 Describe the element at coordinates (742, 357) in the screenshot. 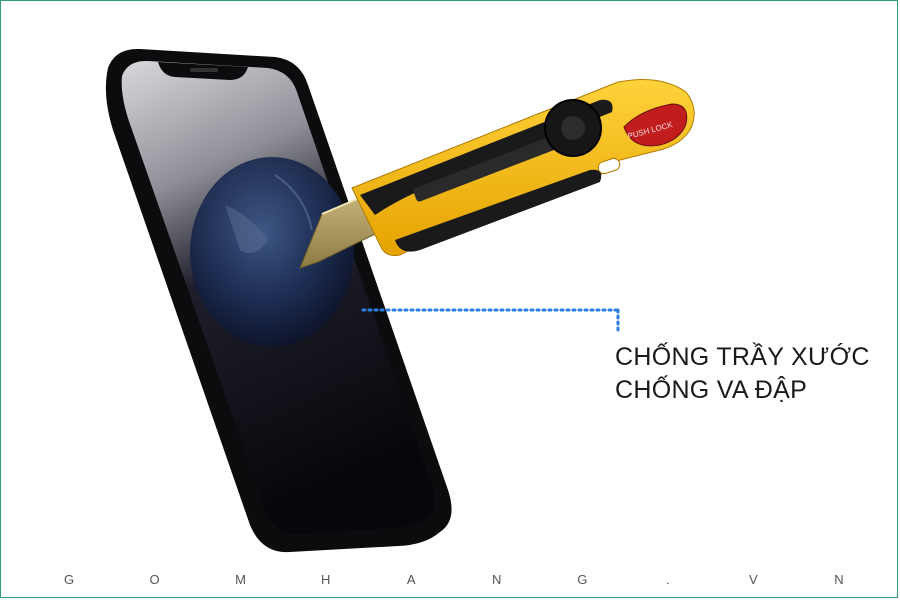

I see `caption-line-scratch: CHỐNG TRẦY XƯỚC` at that location.